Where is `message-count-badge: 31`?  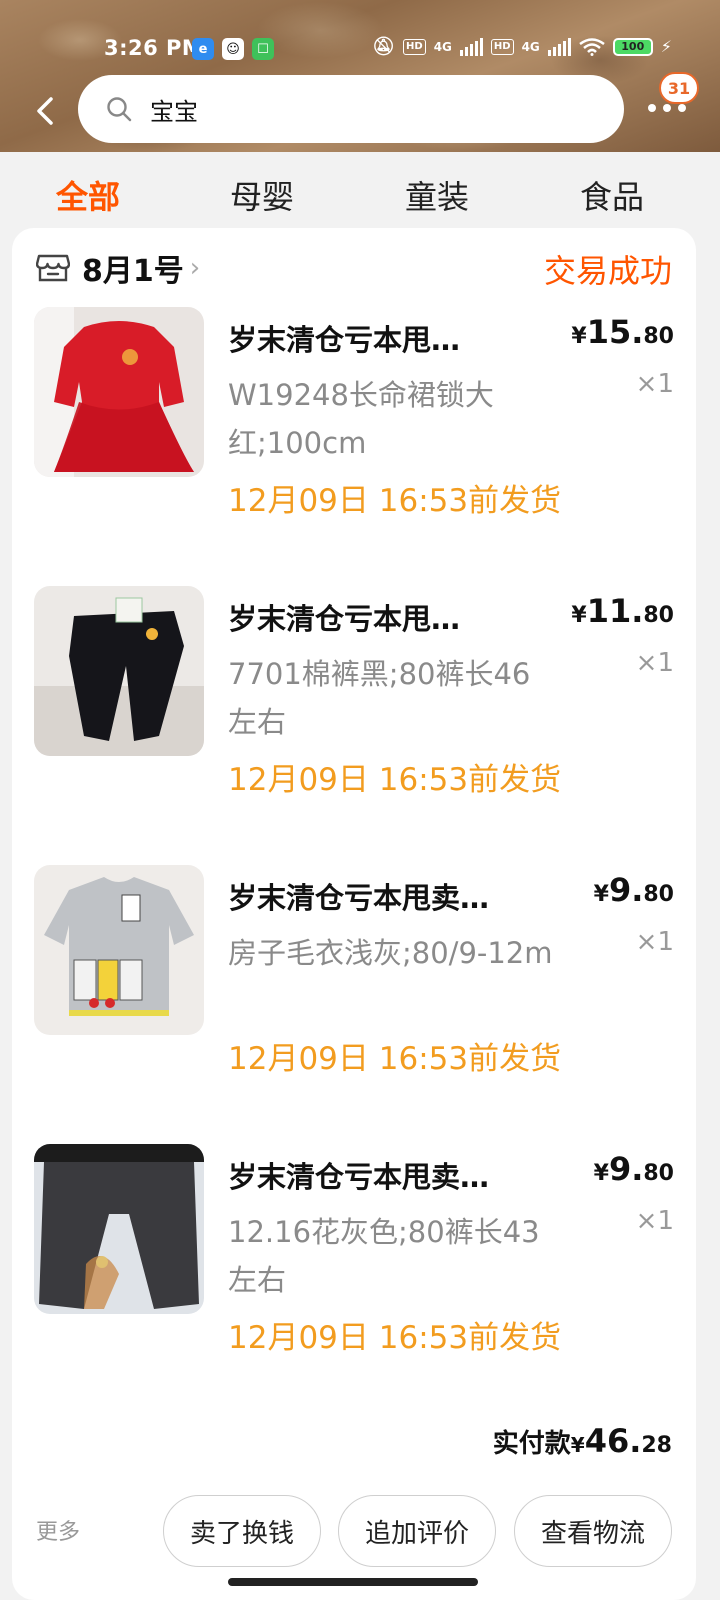
message-count-badge: 31 is located at coordinates (679, 88).